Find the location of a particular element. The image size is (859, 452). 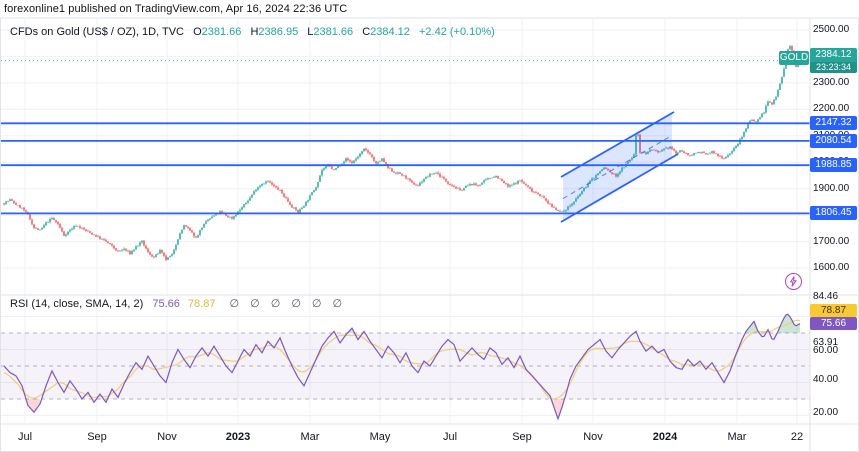

rsi-value-text: 75.66 is located at coordinates (166, 304).